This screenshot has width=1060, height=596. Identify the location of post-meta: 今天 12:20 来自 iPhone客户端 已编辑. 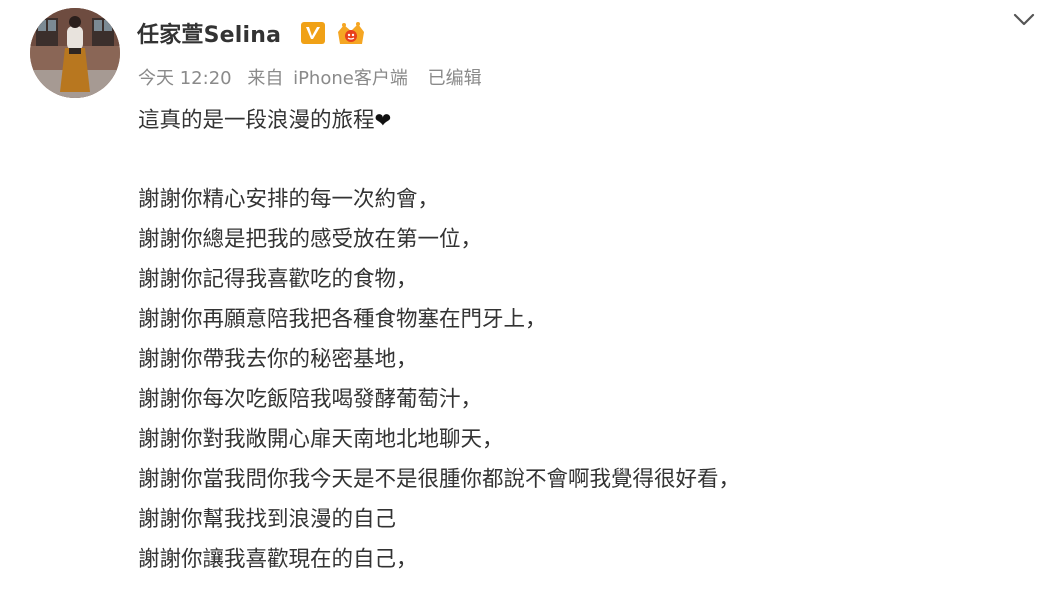
(315, 77).